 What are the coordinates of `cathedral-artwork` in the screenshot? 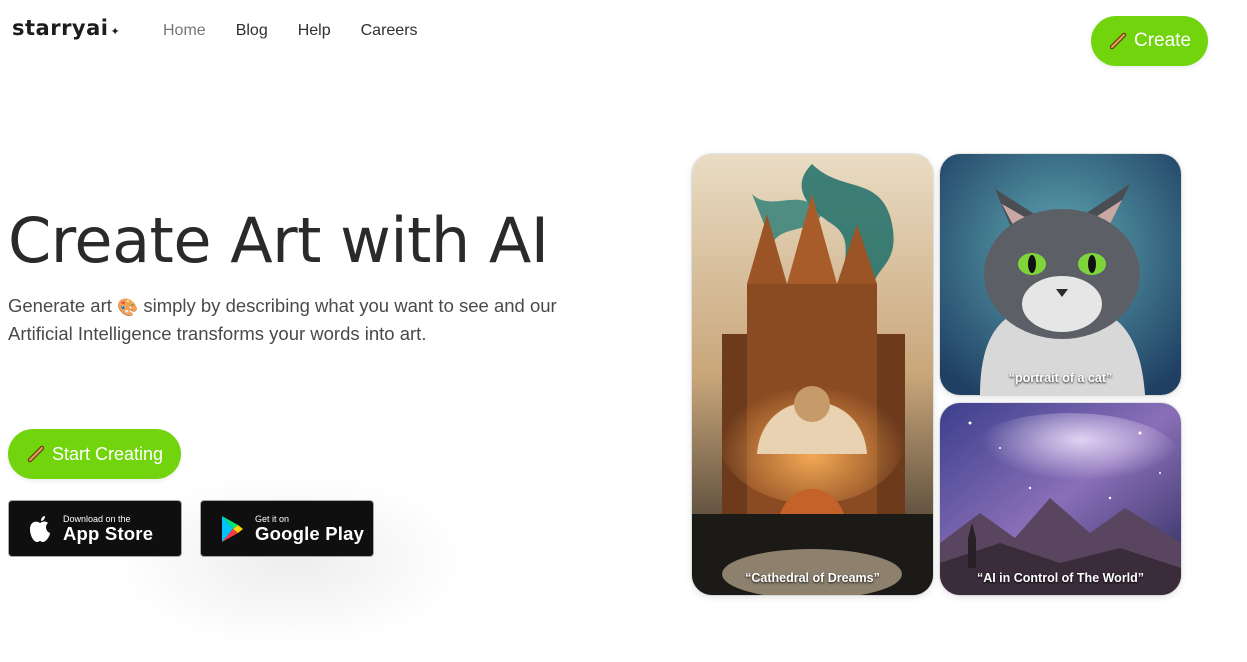 It's located at (812, 374).